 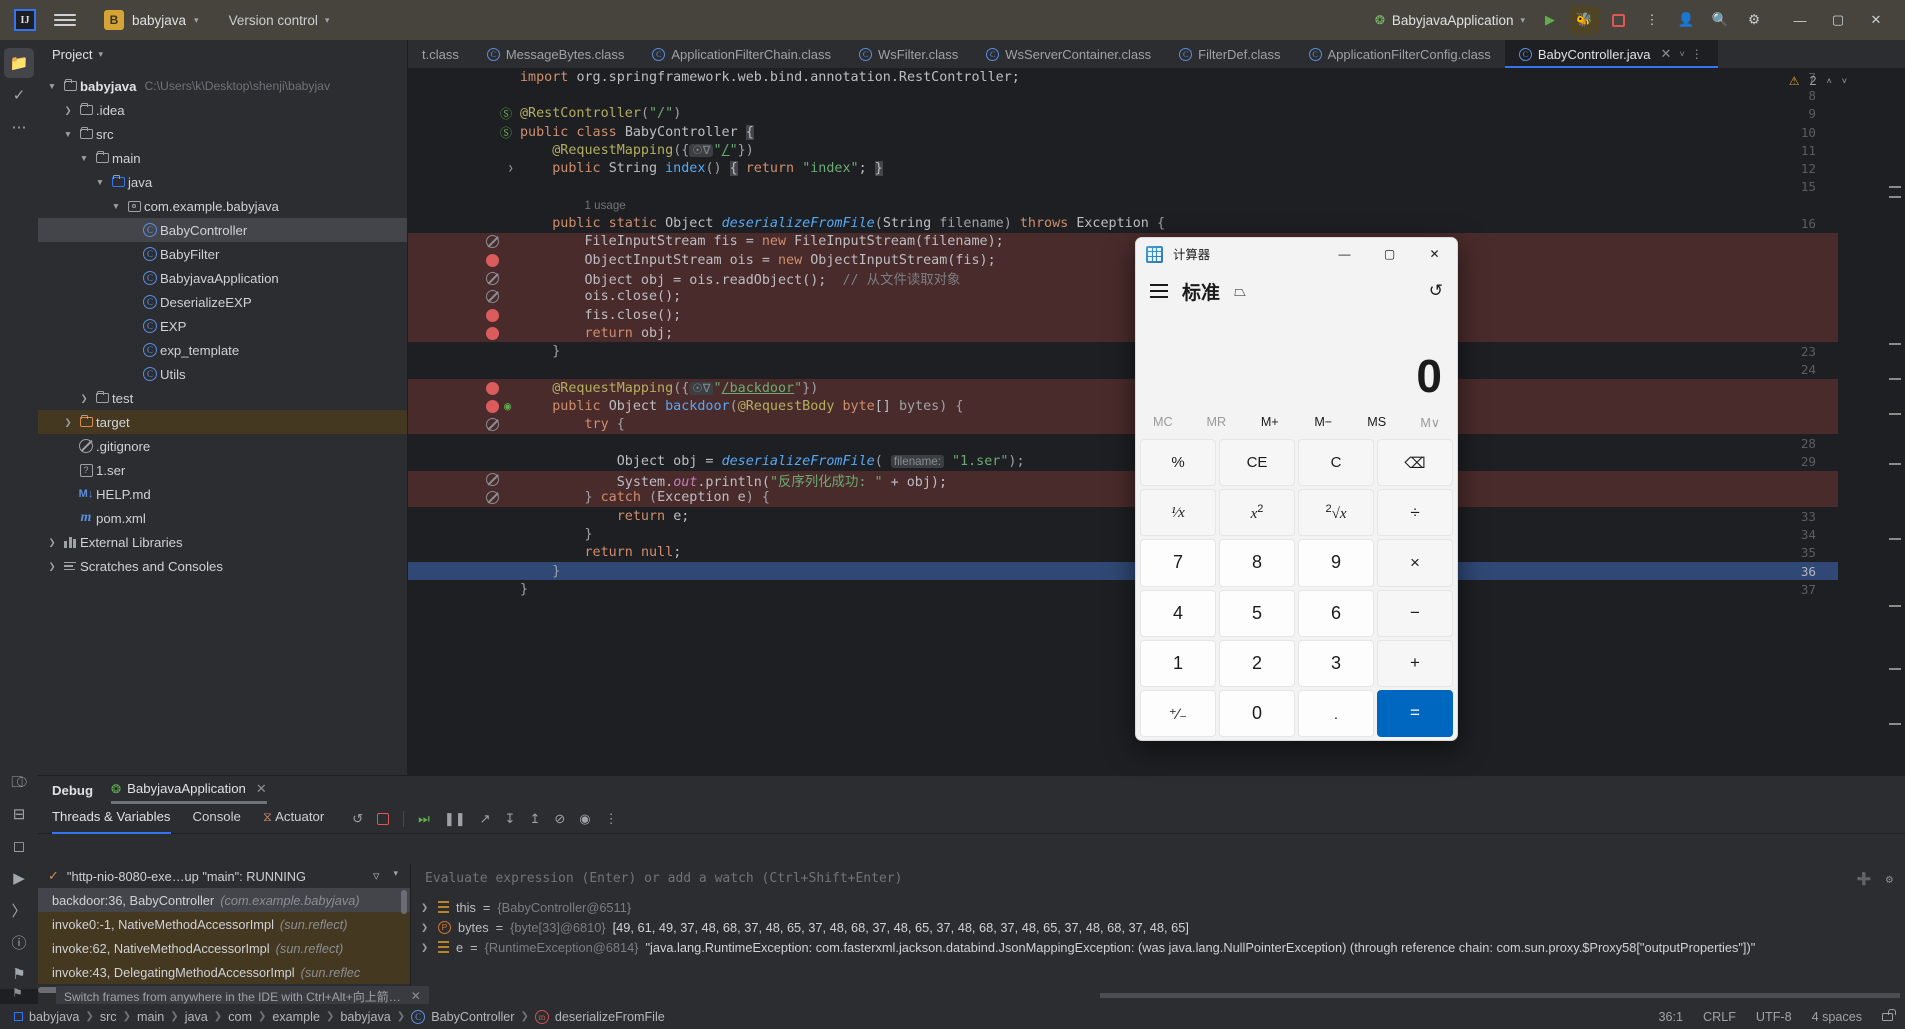 What do you see at coordinates (510, 819) in the screenshot?
I see `step-into-icon: ↧` at bounding box center [510, 819].